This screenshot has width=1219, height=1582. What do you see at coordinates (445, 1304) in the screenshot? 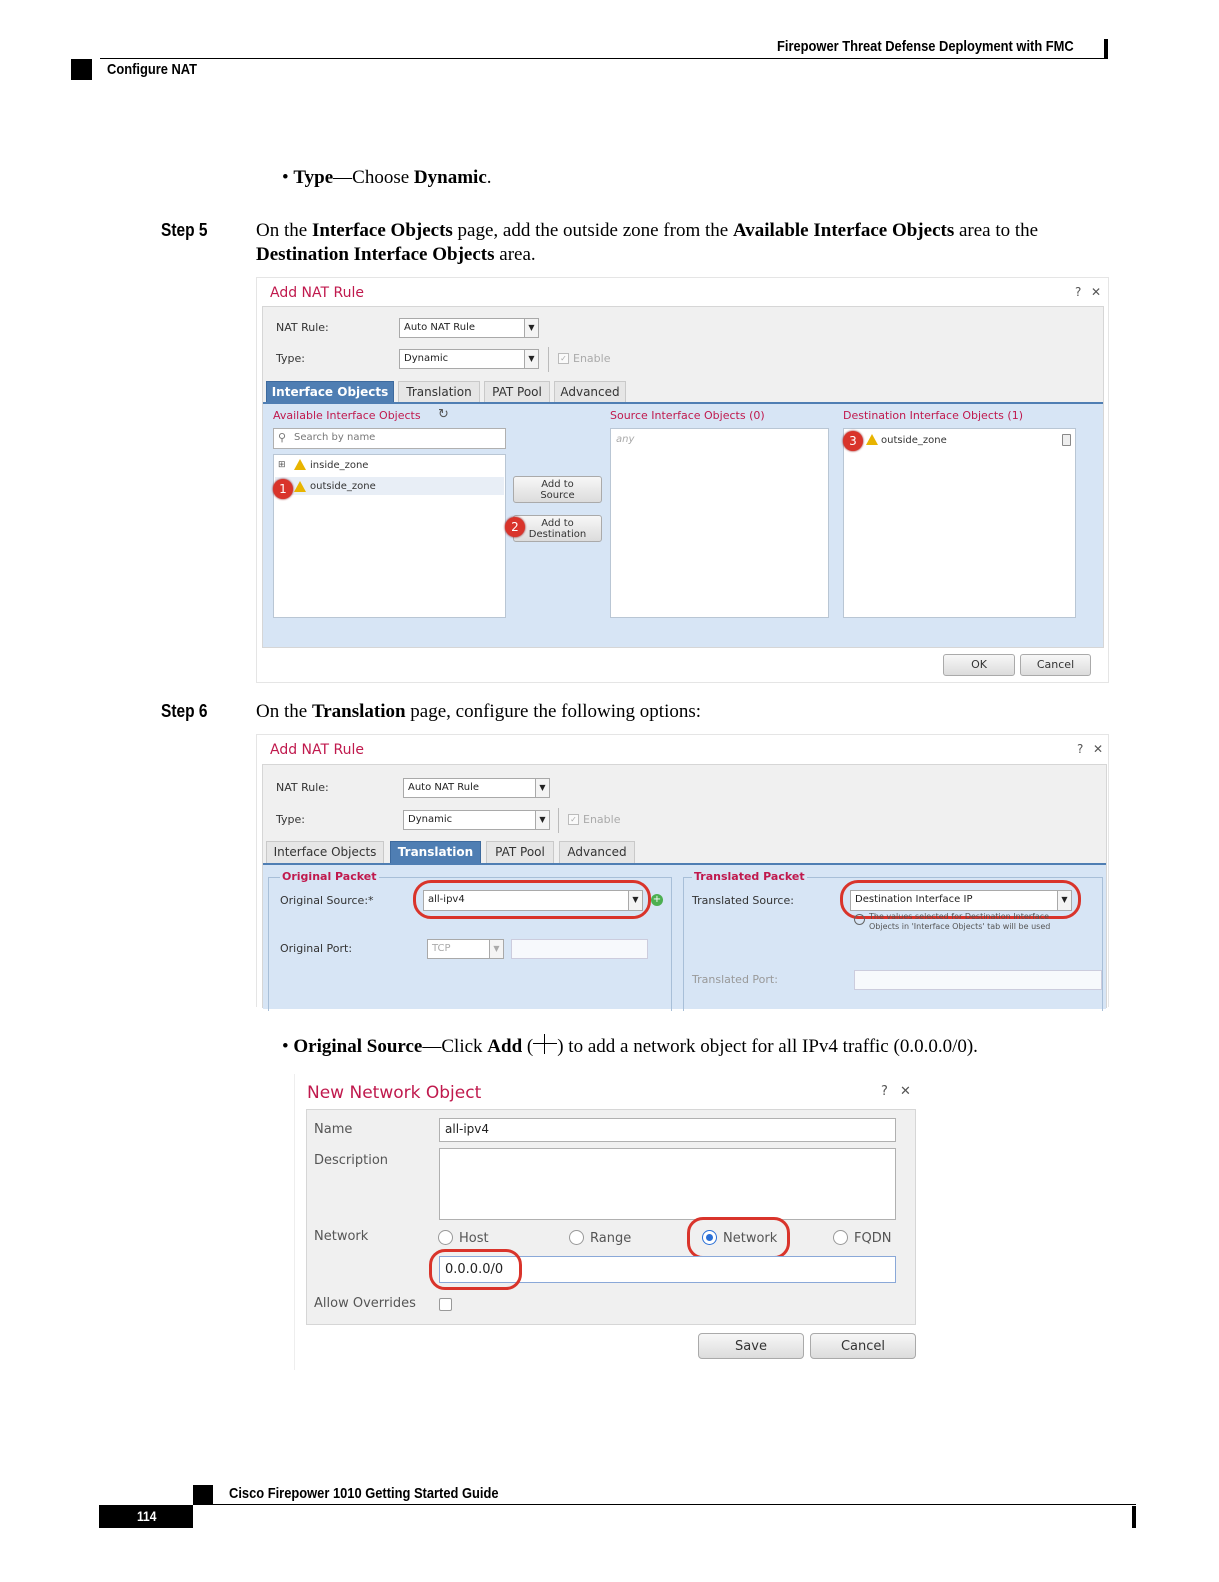
I see `allow-overrides-checkbox` at bounding box center [445, 1304].